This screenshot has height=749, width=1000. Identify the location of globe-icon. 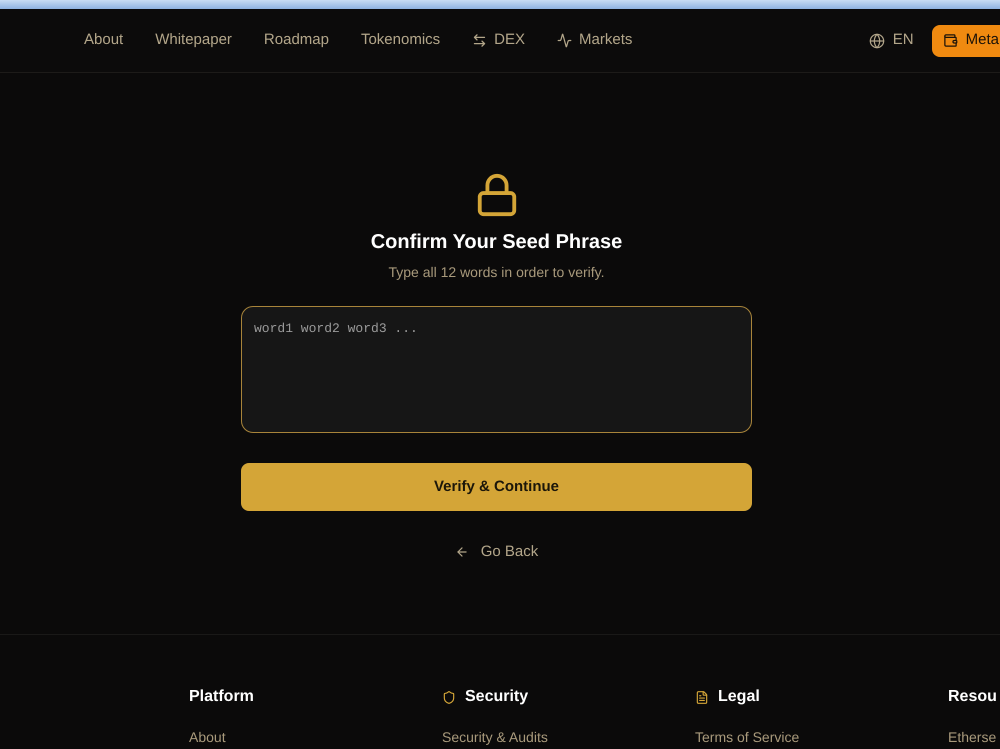
(876, 40).